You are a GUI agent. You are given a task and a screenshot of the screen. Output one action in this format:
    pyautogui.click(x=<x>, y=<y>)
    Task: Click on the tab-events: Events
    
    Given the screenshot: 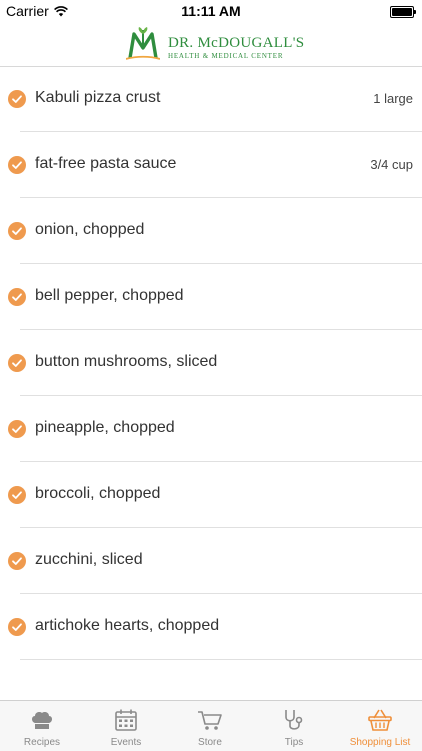 What is the action you would take?
    pyautogui.click(x=126, y=726)
    